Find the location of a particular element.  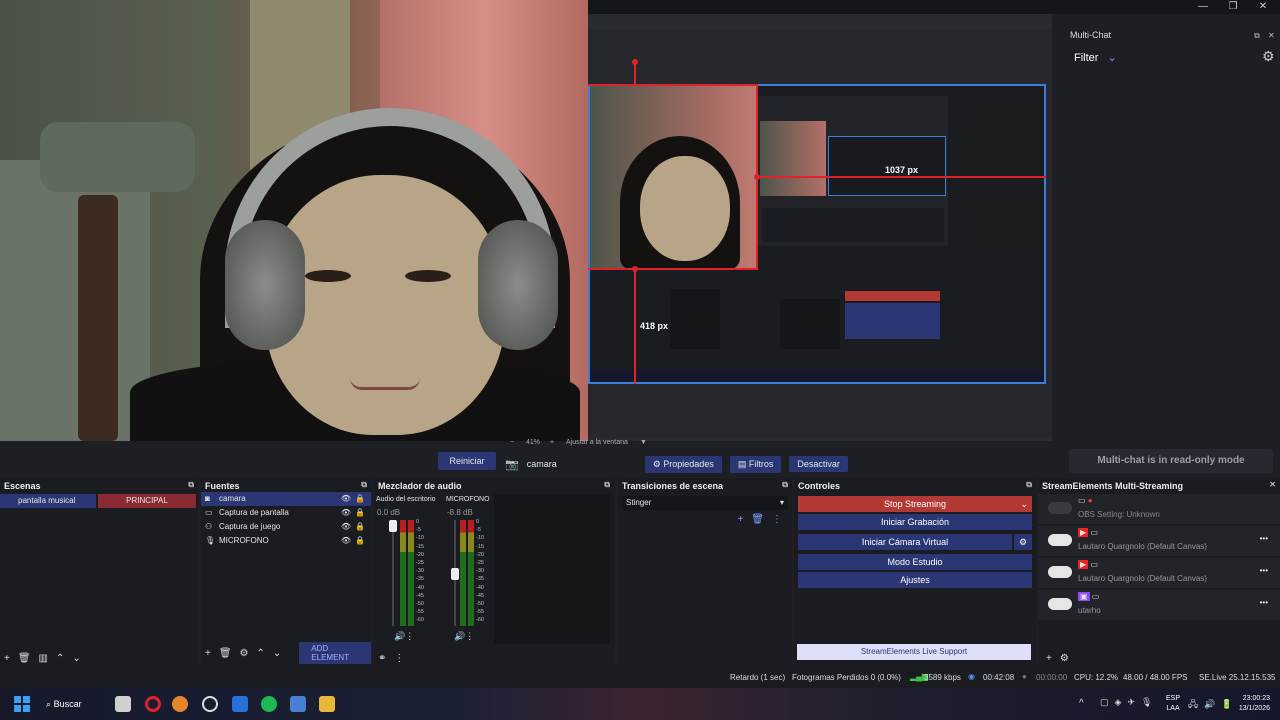

scale-tick: 0 is located at coordinates (418, 522).